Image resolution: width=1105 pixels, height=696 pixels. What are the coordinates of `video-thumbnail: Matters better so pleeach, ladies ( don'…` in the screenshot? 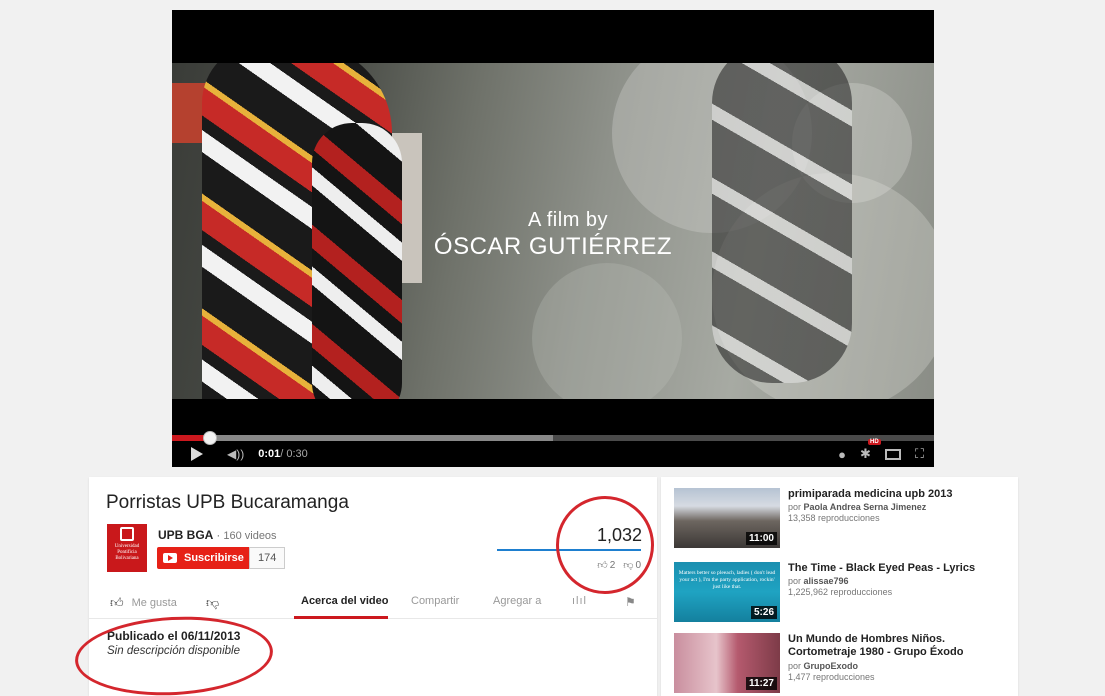 It's located at (727, 592).